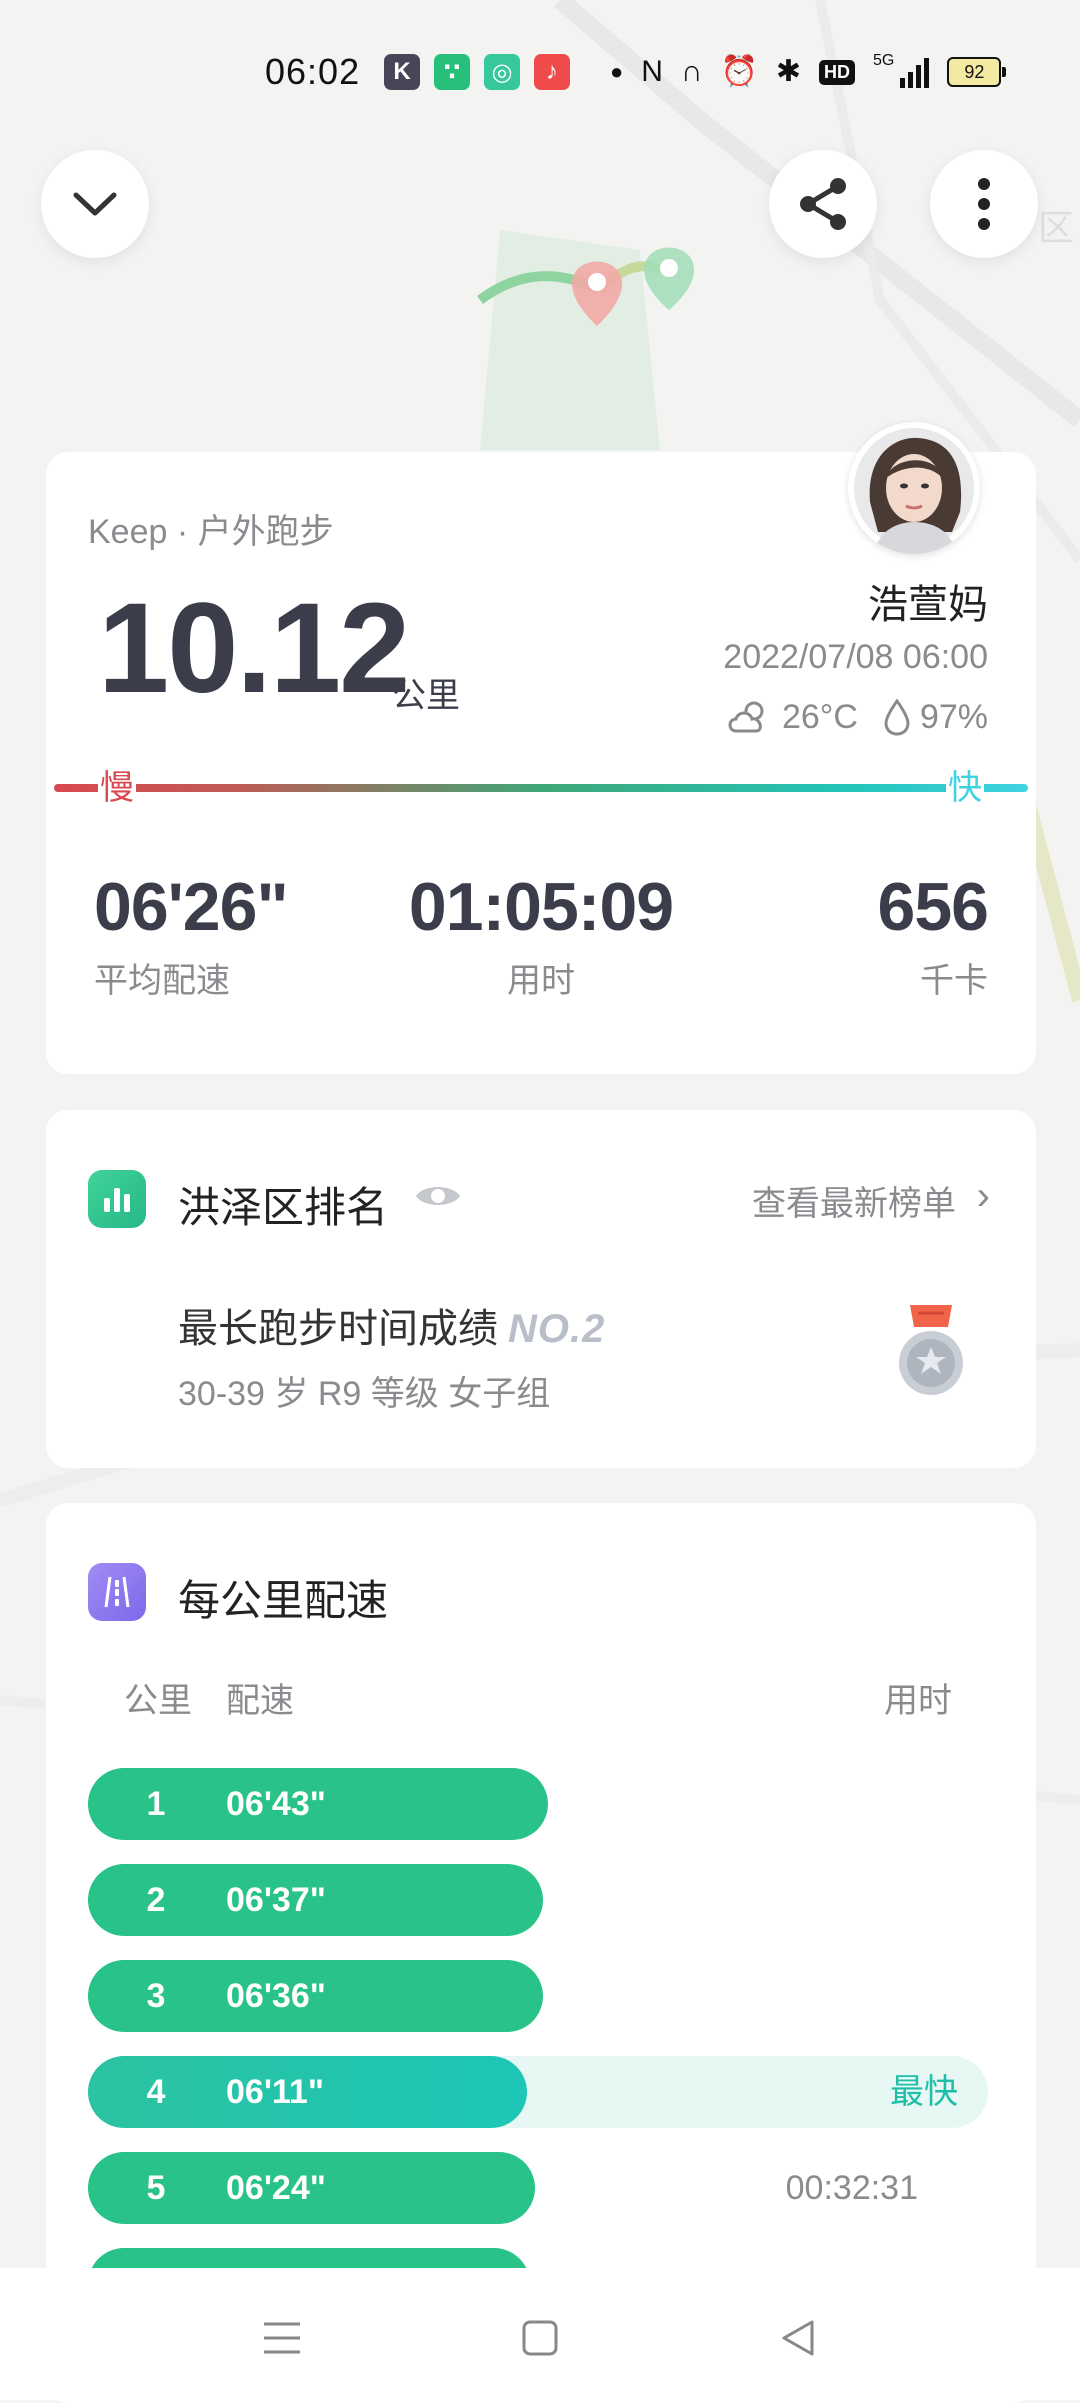 The width and height of the screenshot is (1080, 2403). I want to click on partly-cloudy-icon, so click(746, 717).